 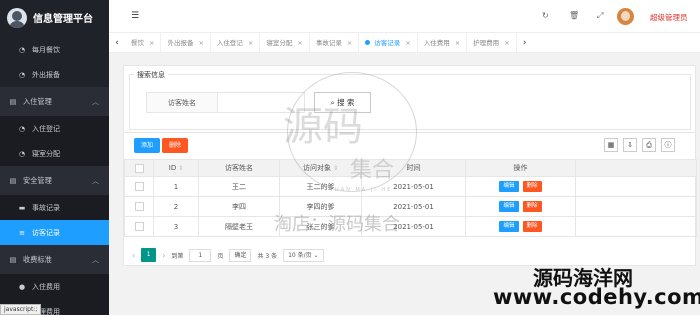 What do you see at coordinates (625, 16) in the screenshot?
I see `user-avatar` at bounding box center [625, 16].